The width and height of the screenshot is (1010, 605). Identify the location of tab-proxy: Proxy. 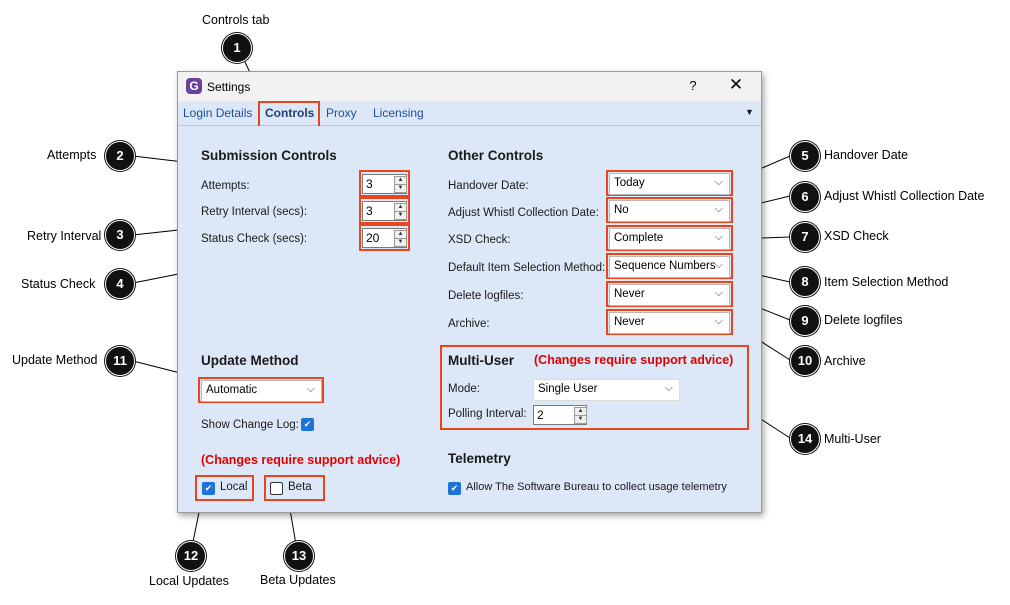
(341, 113).